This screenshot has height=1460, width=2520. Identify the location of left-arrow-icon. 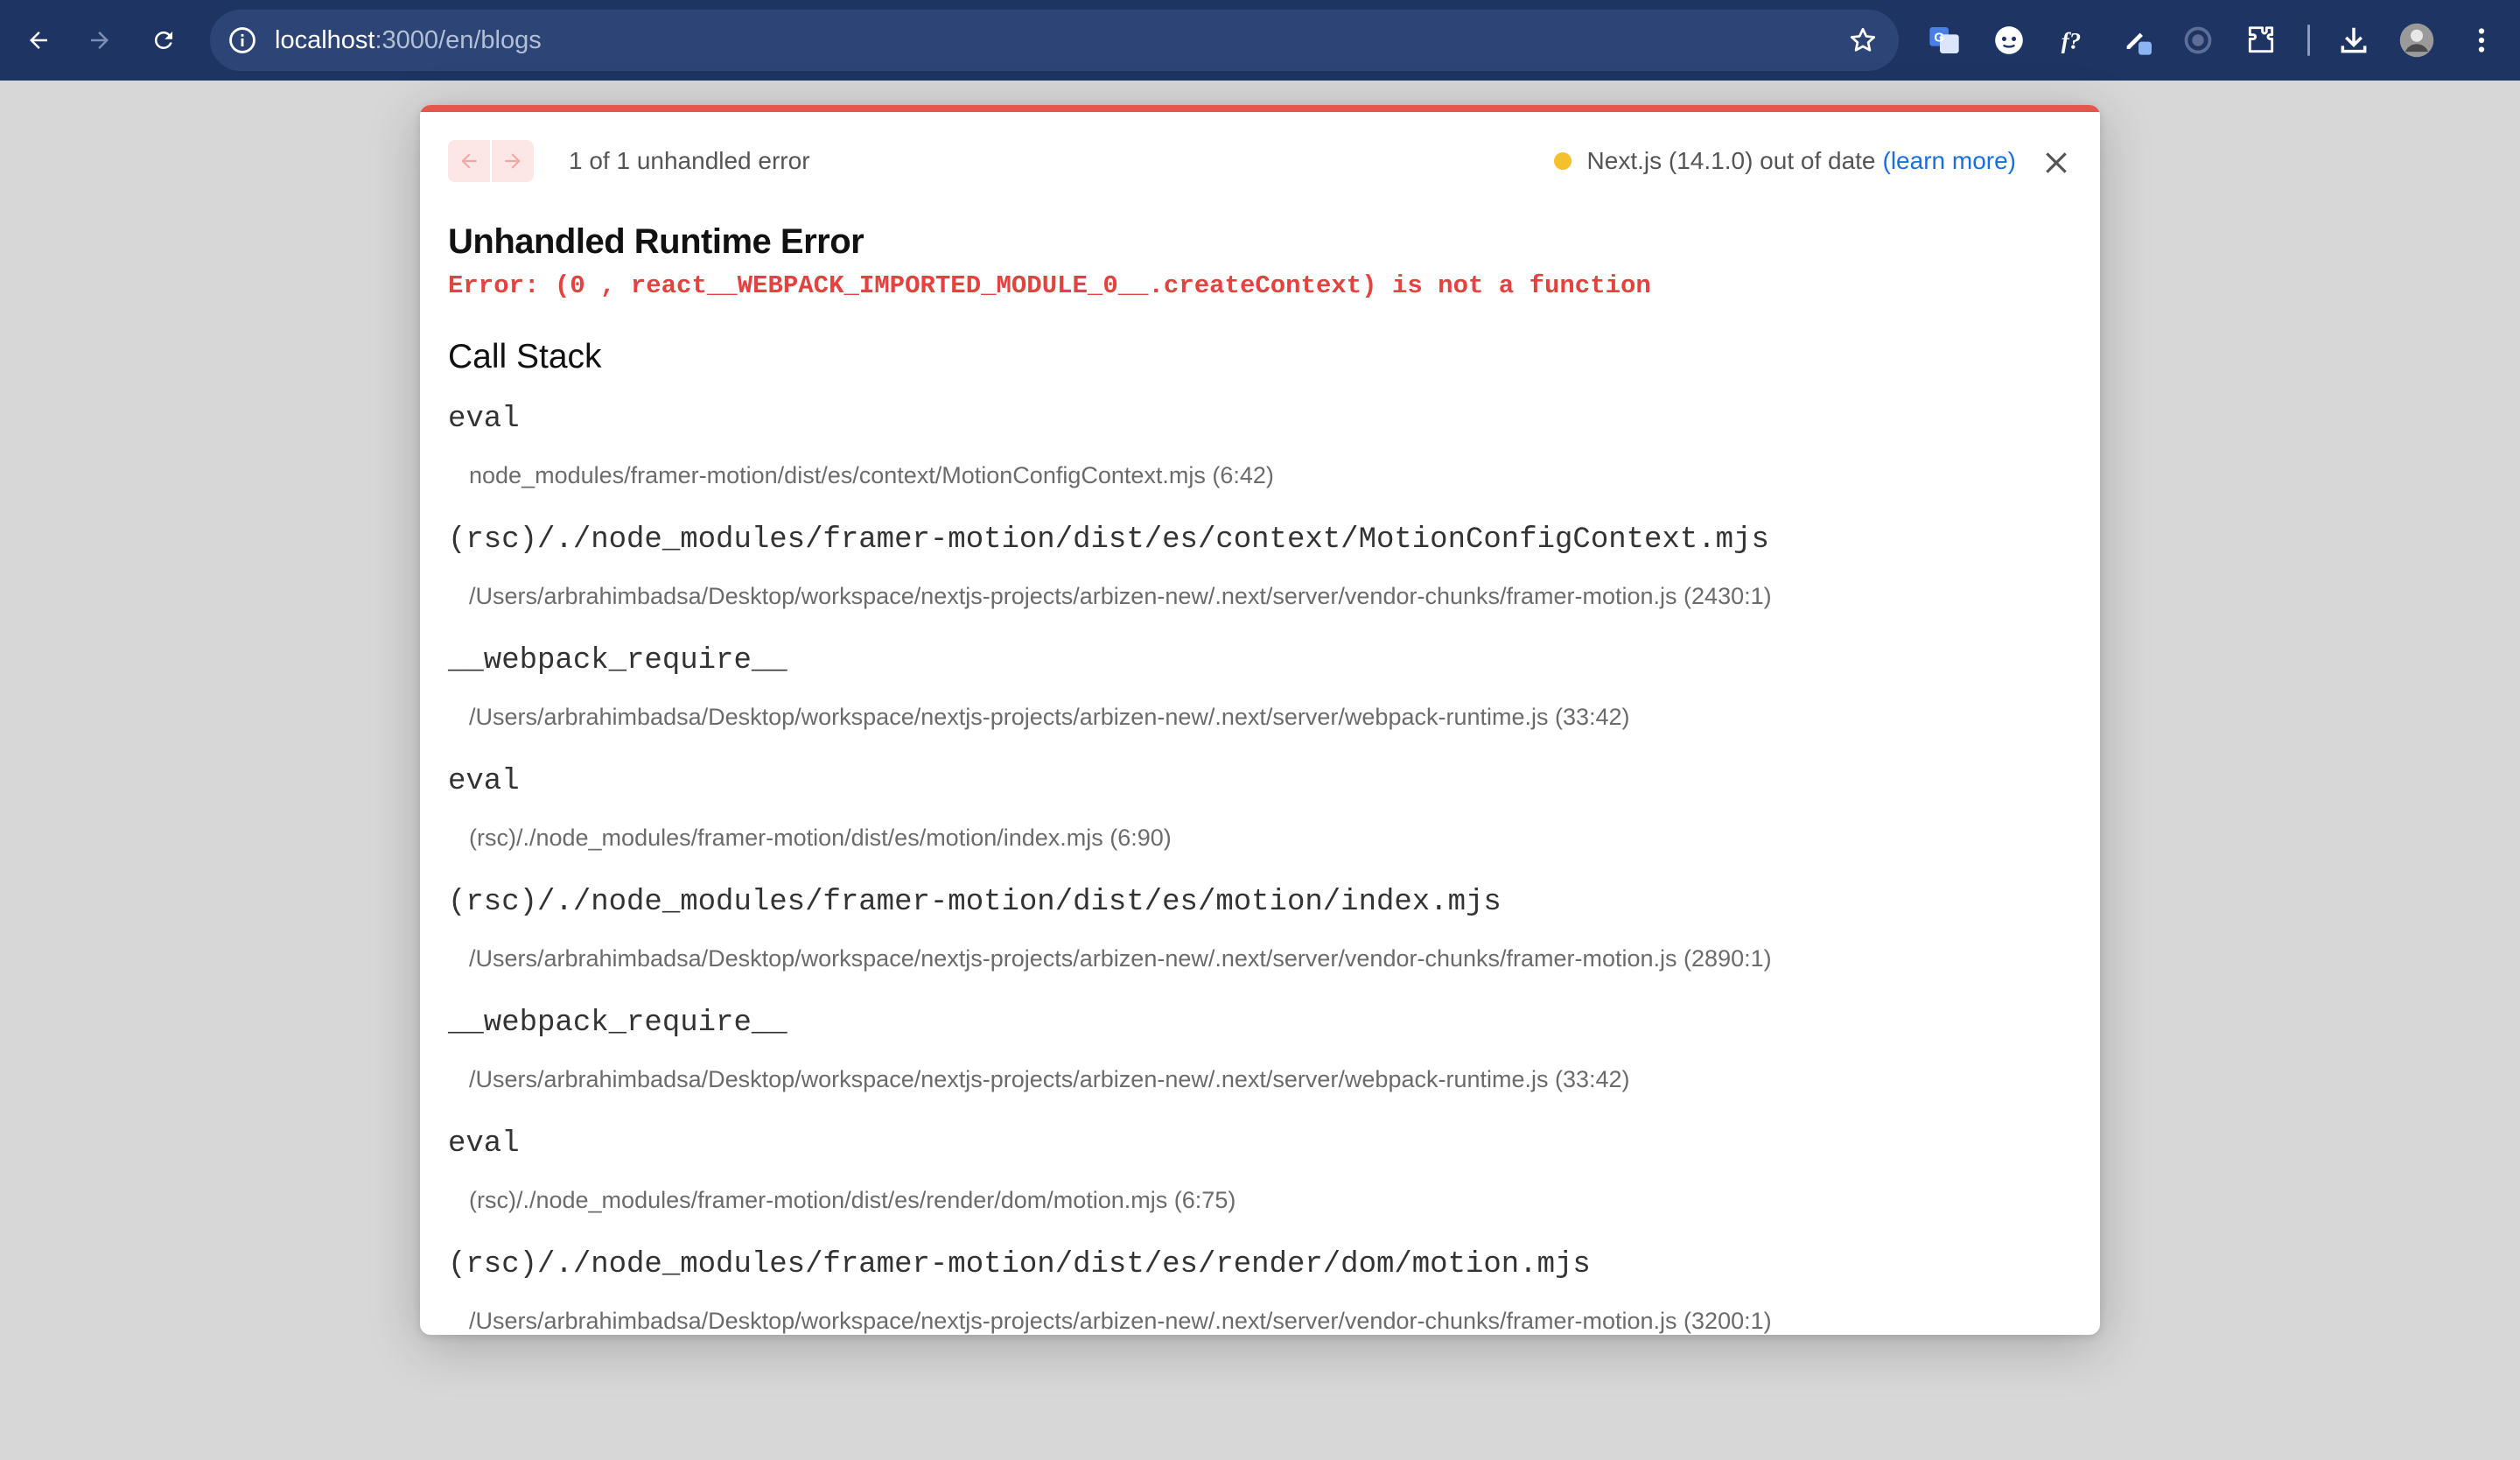
(469, 161).